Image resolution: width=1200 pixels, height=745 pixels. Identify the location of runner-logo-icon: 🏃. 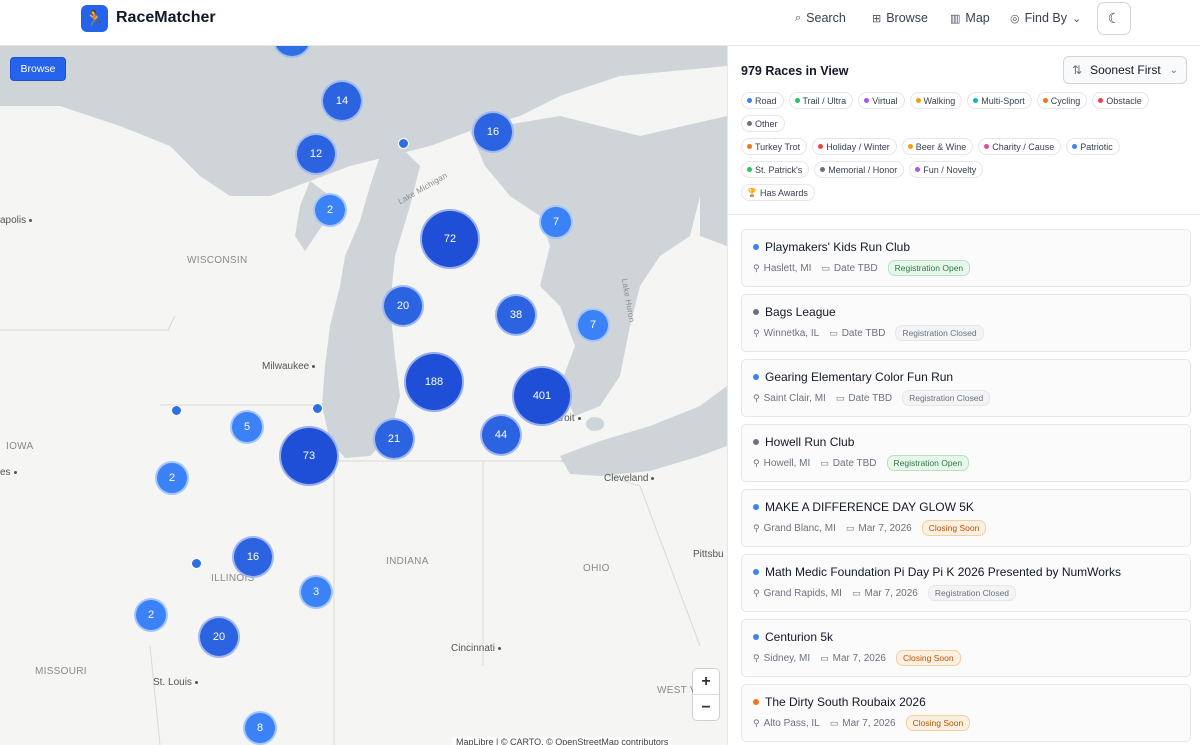
(94, 18).